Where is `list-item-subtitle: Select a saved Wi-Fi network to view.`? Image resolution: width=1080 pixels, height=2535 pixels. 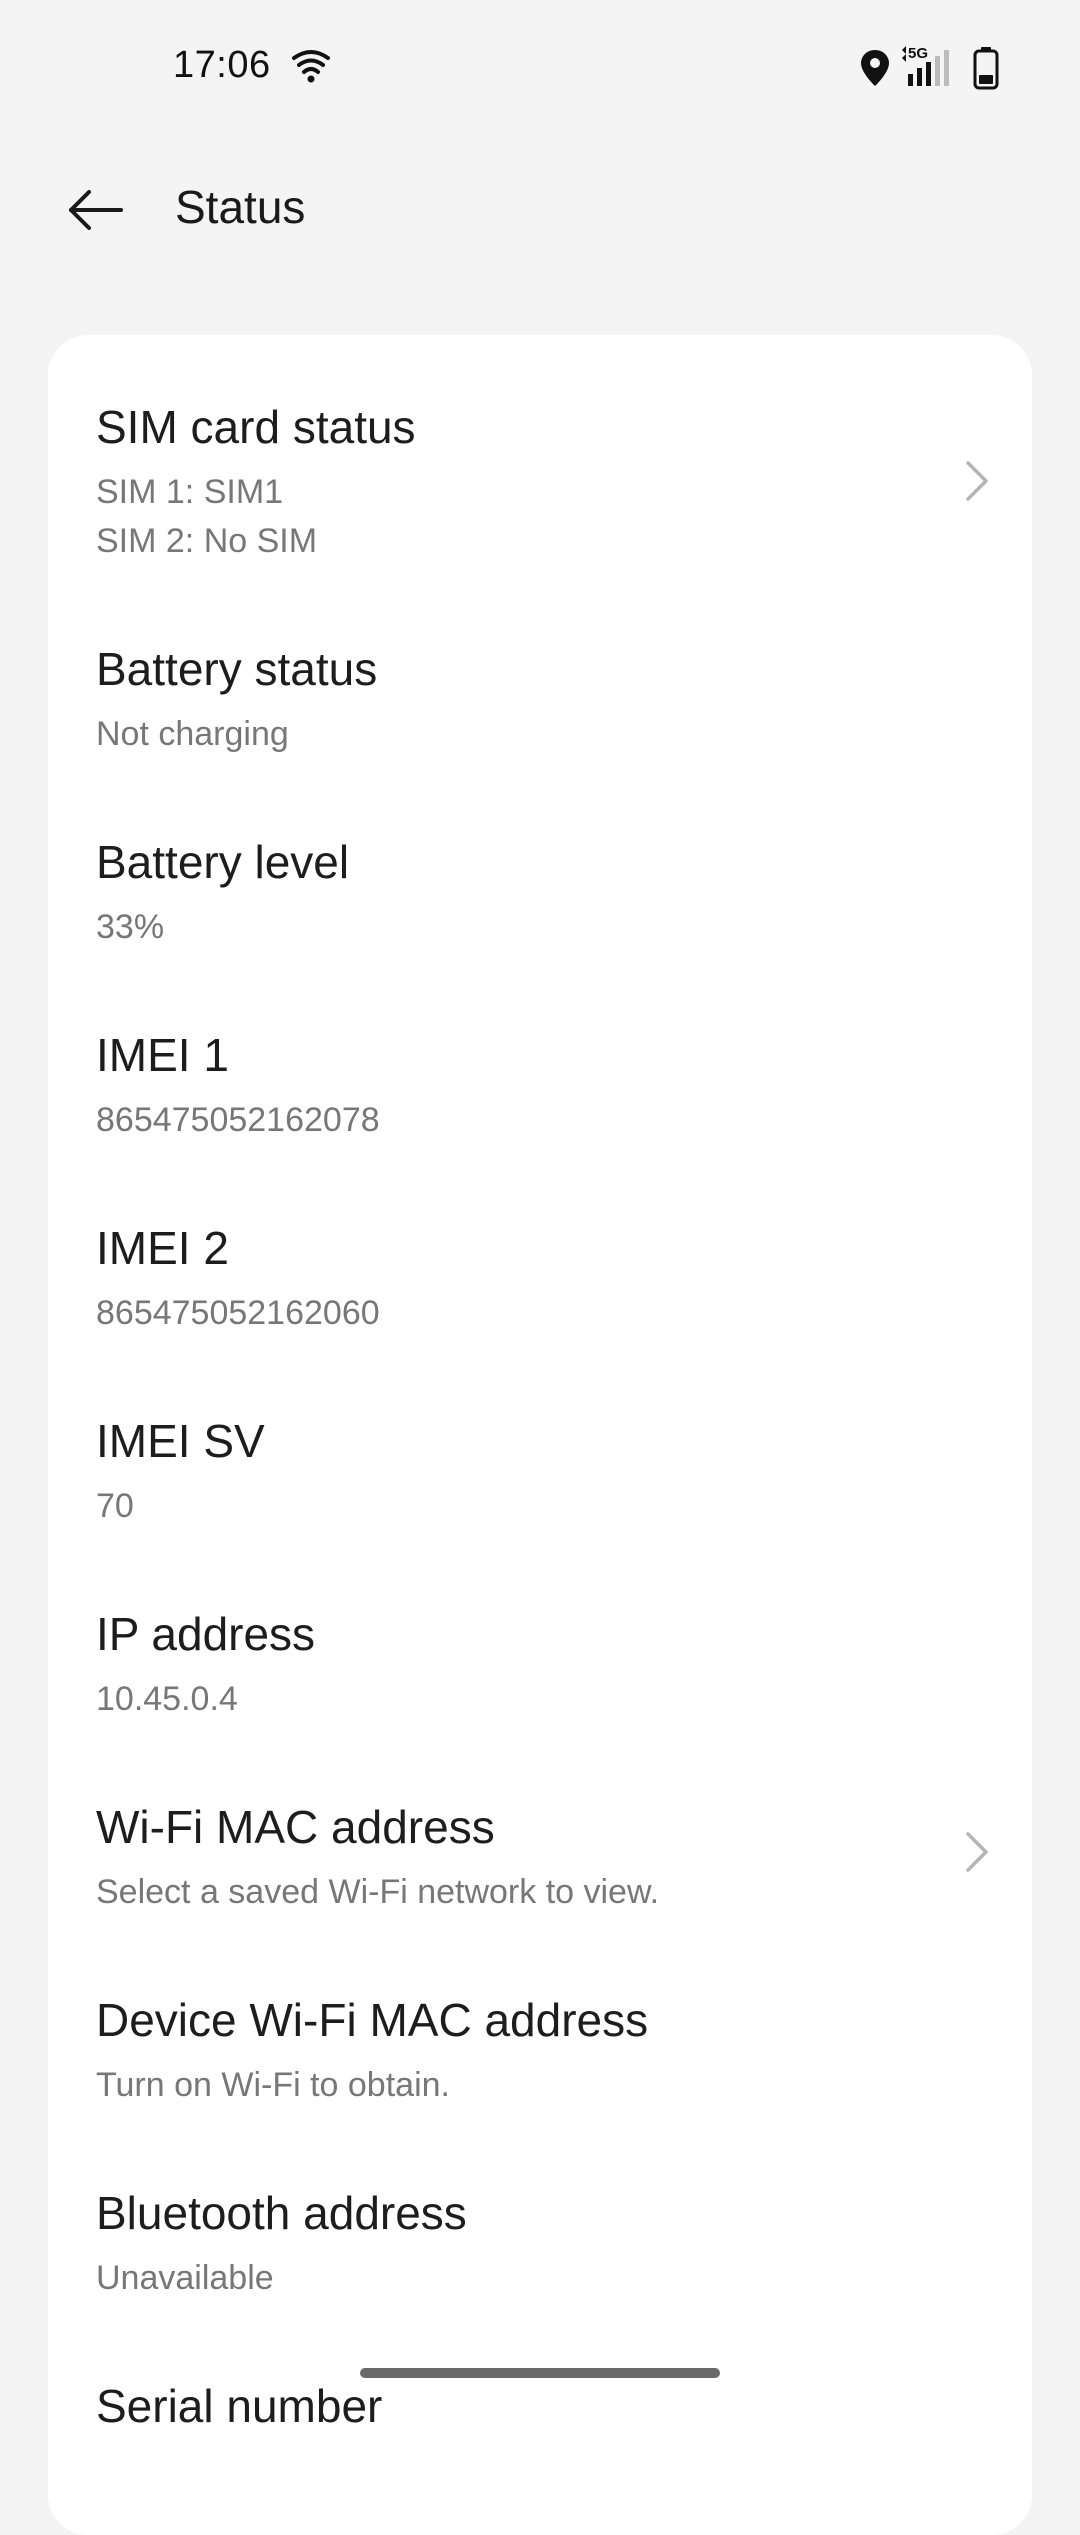 list-item-subtitle: Select a saved Wi-Fi network to view. is located at coordinates (378, 1892).